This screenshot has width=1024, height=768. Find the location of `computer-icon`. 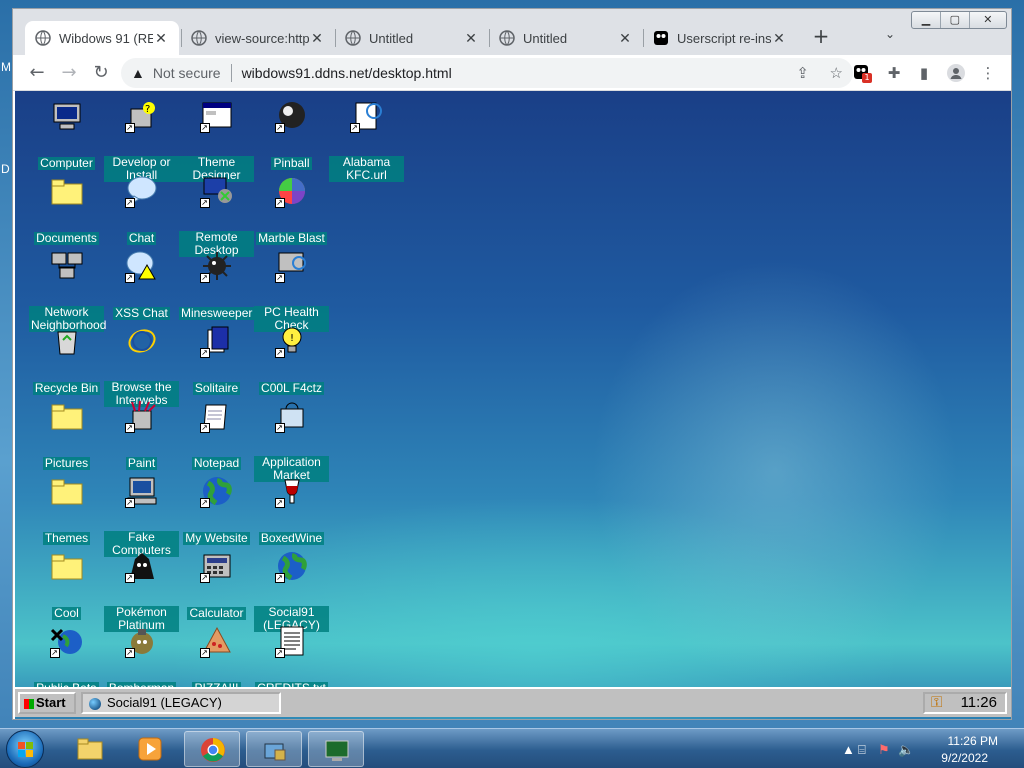

computer-icon is located at coordinates (67, 116).